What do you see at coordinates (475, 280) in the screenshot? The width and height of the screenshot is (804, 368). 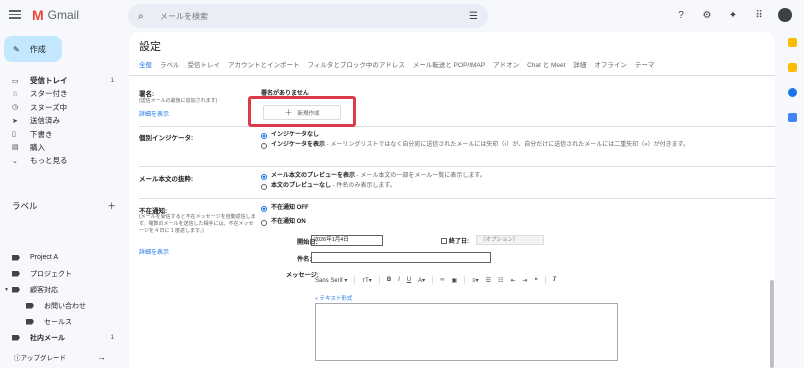 I see `align-icon: ≡▾` at bounding box center [475, 280].